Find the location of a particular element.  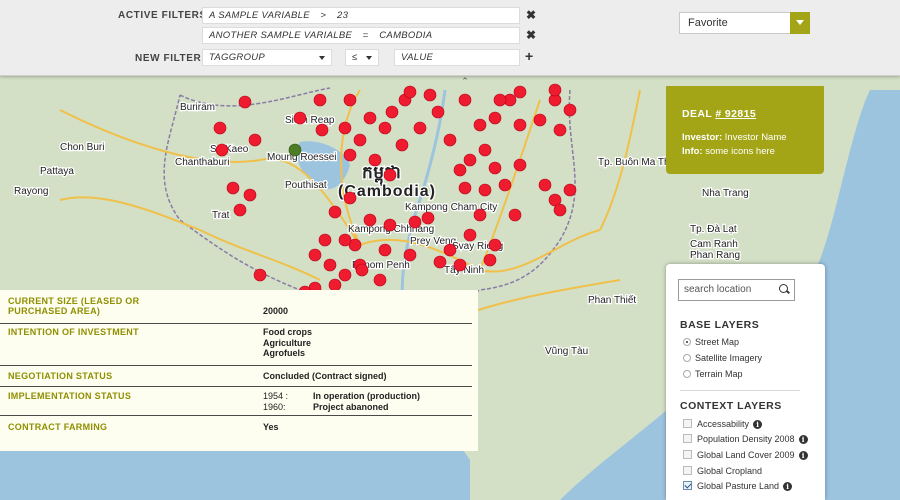

base-layer-option: Satellite Imagery is located at coordinates (722, 358).